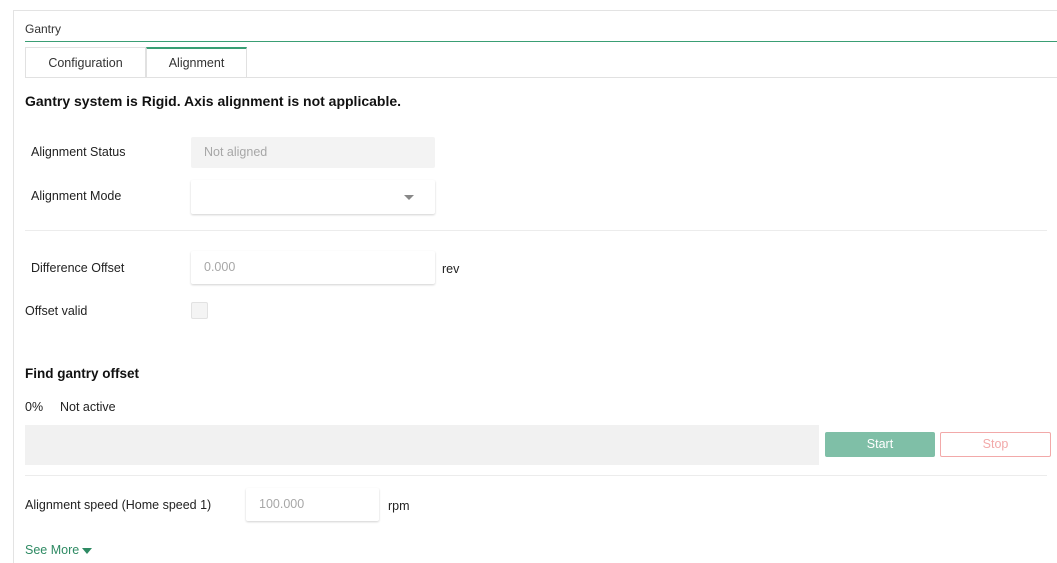 The height and width of the screenshot is (563, 1057). I want to click on alignment-speed-label: Alignment speed (Home speed 1), so click(118, 505).